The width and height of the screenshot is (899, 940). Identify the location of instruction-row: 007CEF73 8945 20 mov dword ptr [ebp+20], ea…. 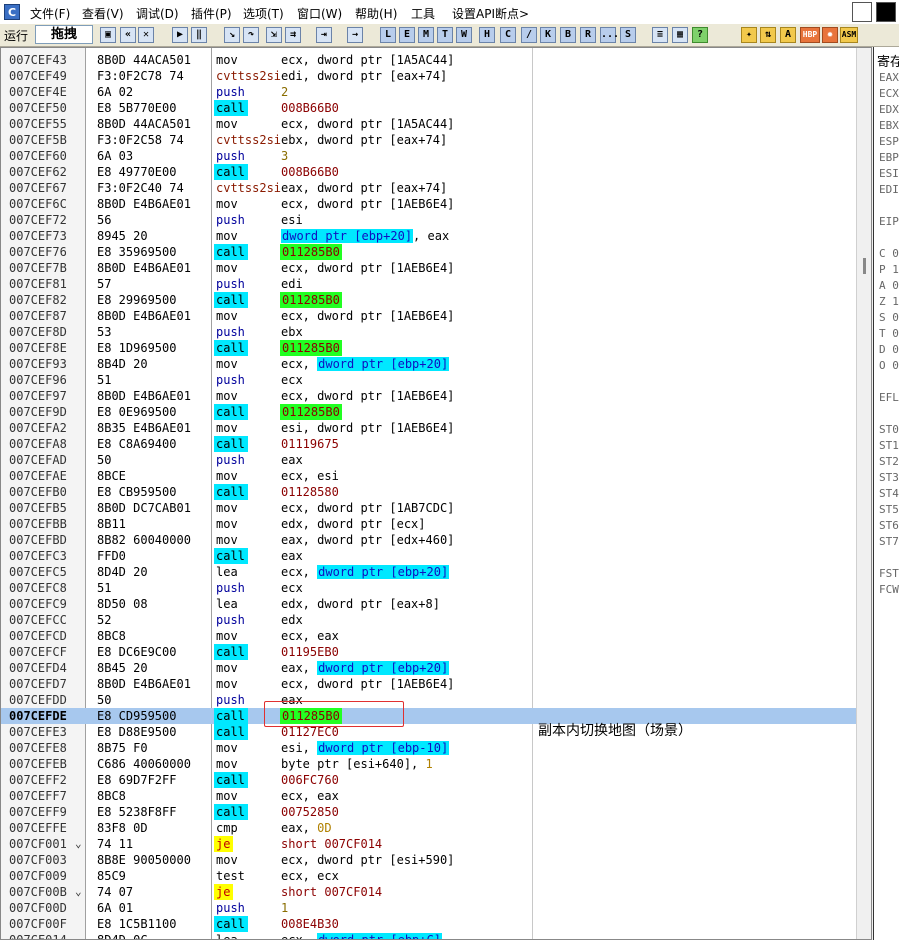
(428, 236).